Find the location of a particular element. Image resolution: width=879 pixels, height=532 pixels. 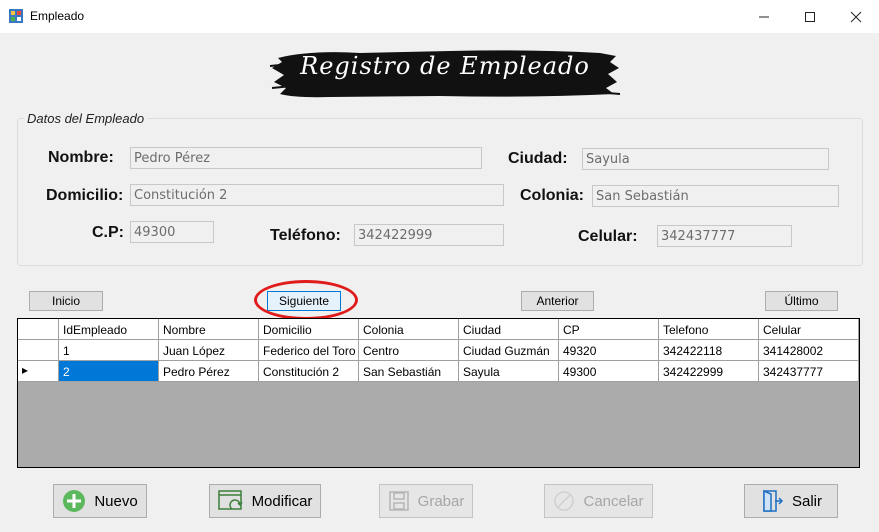

cancelar-label: Cancelar is located at coordinates (613, 501).